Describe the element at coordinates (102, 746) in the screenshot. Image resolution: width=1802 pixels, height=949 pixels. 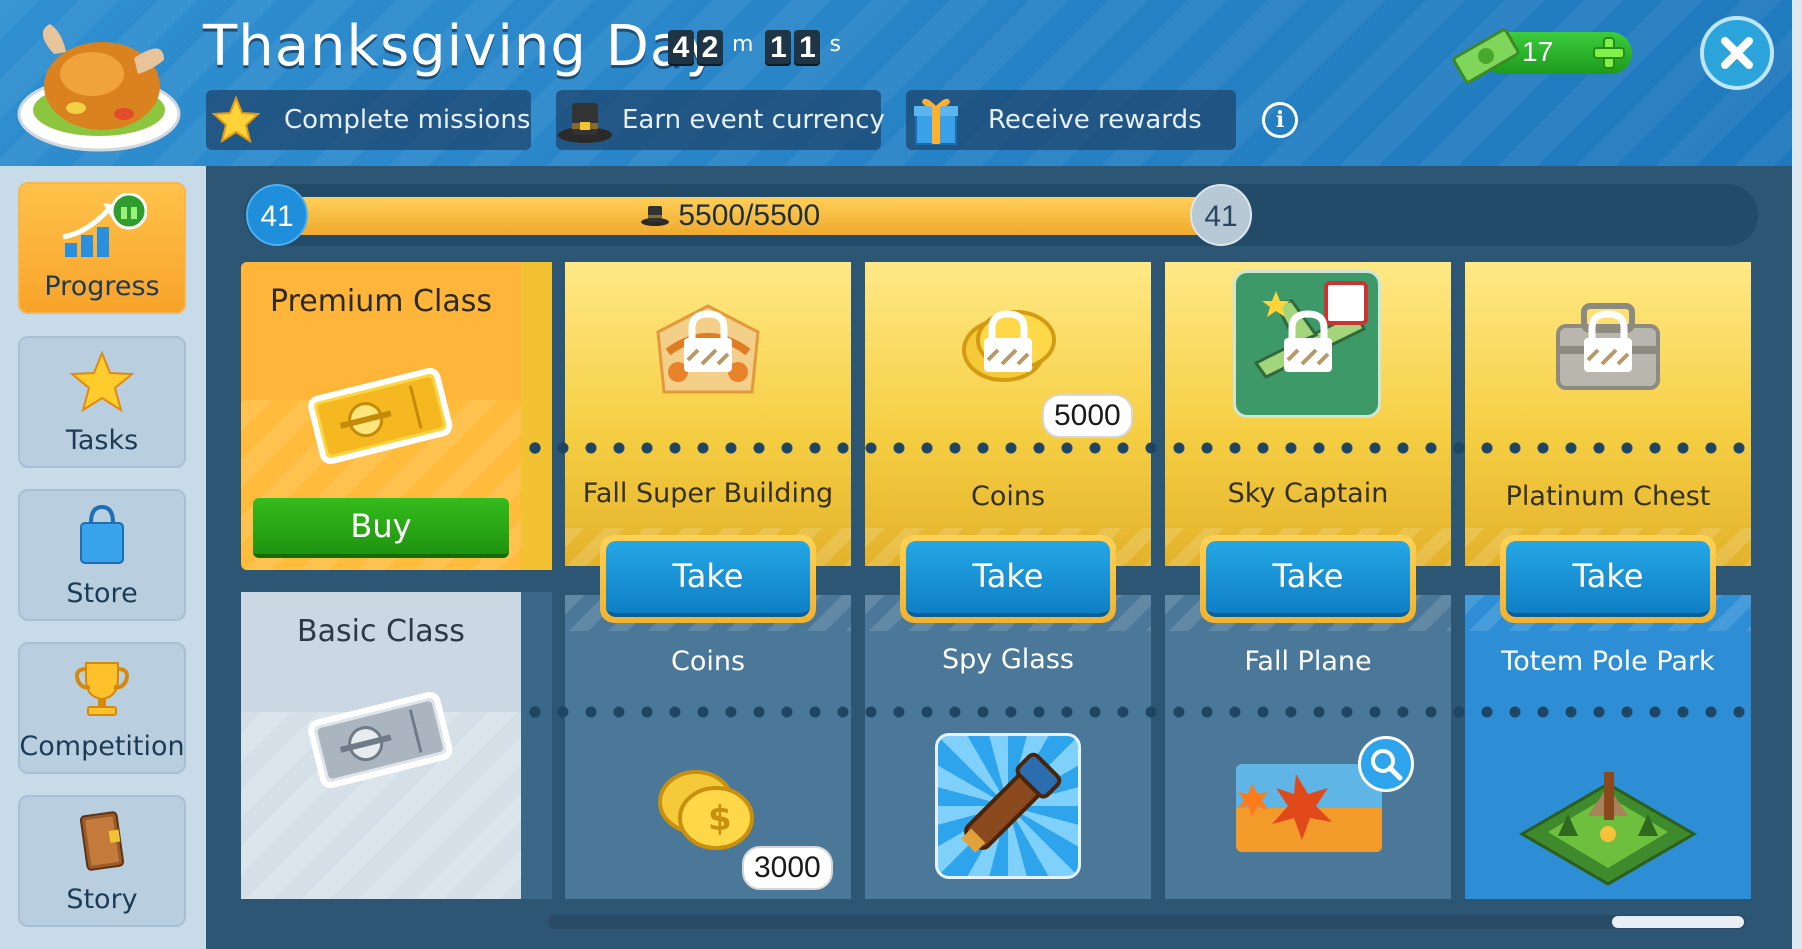
I see `sidebar-item-label: Competition` at that location.